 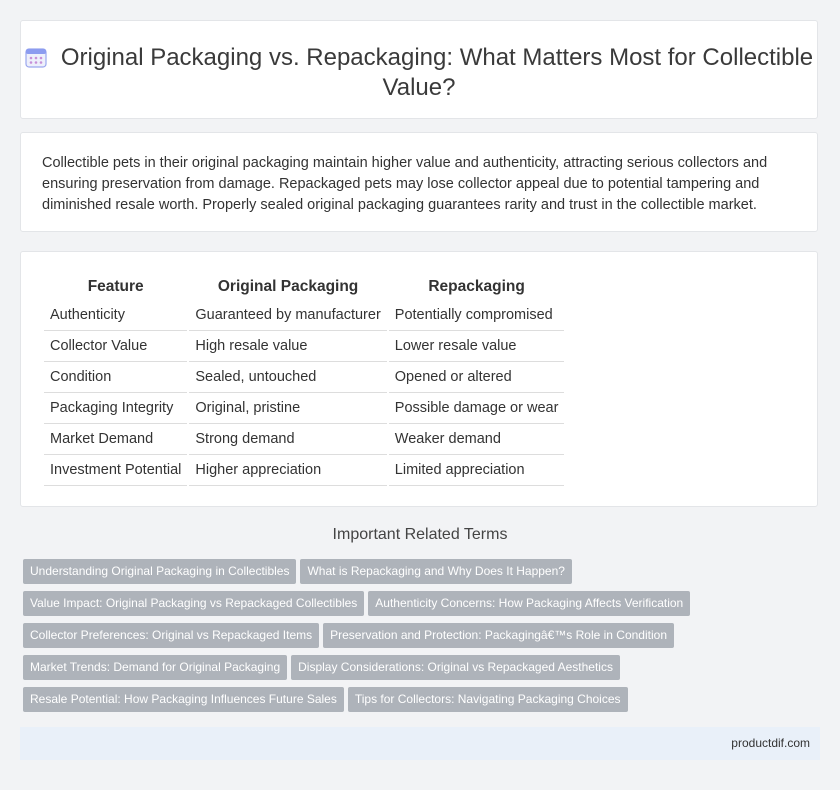 I want to click on site-credit: productdif.com, so click(x=770, y=743).